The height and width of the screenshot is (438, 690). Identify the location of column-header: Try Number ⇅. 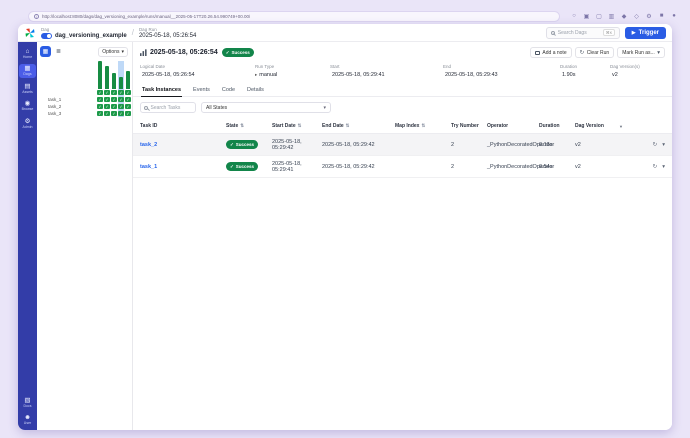
(469, 126).